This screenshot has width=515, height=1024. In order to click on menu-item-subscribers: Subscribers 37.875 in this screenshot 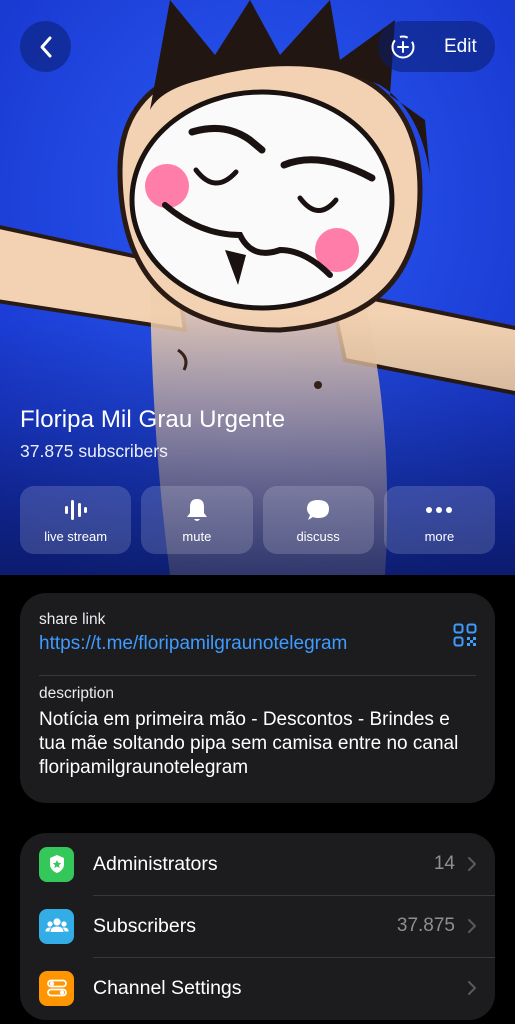, I will do `click(257, 926)`.